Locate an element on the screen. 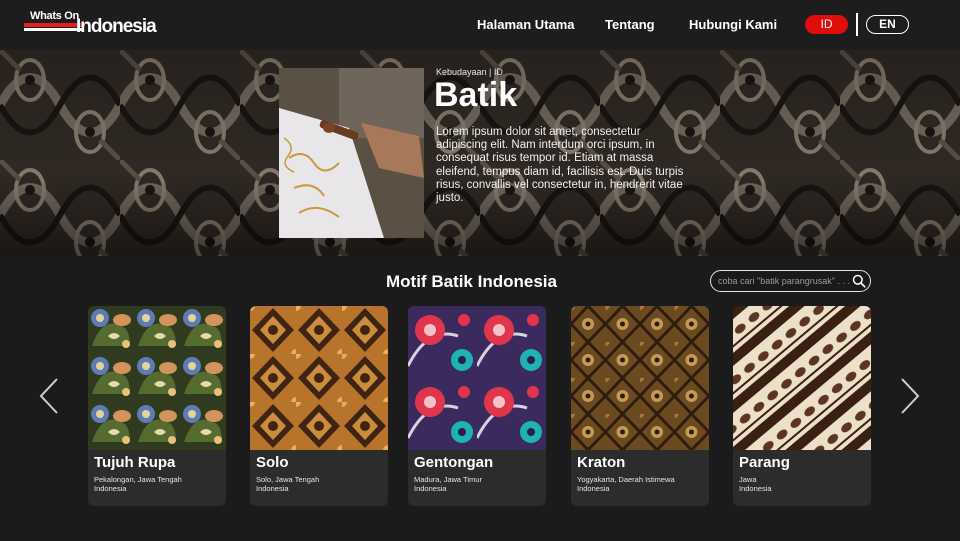  logo-red-stripe is located at coordinates (53, 25).